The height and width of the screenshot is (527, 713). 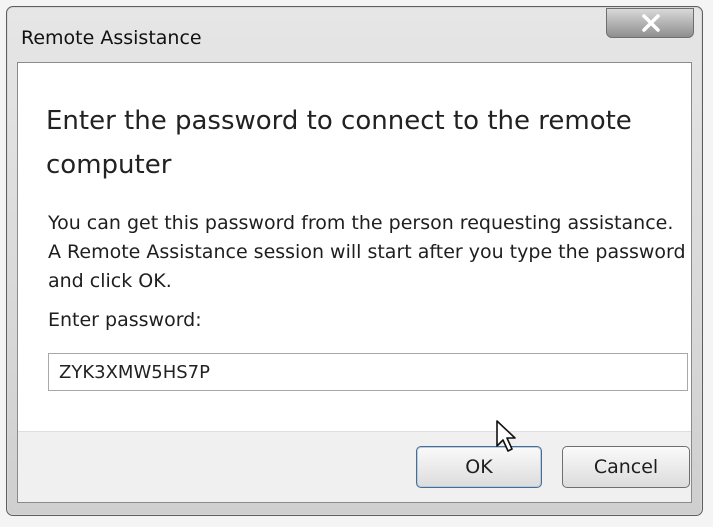 I want to click on cancel-button: Cancel, so click(x=626, y=467).